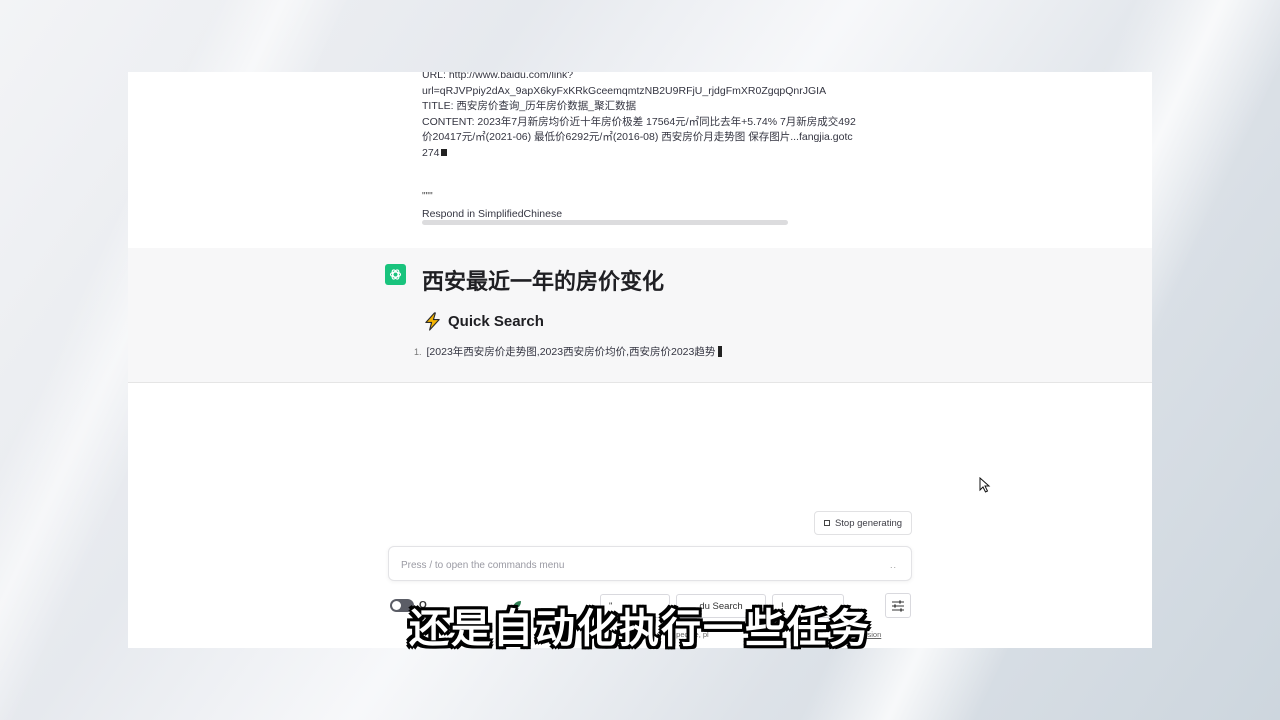 This screenshot has height=720, width=1280. I want to click on chatgpt-logo-icon, so click(395, 274).